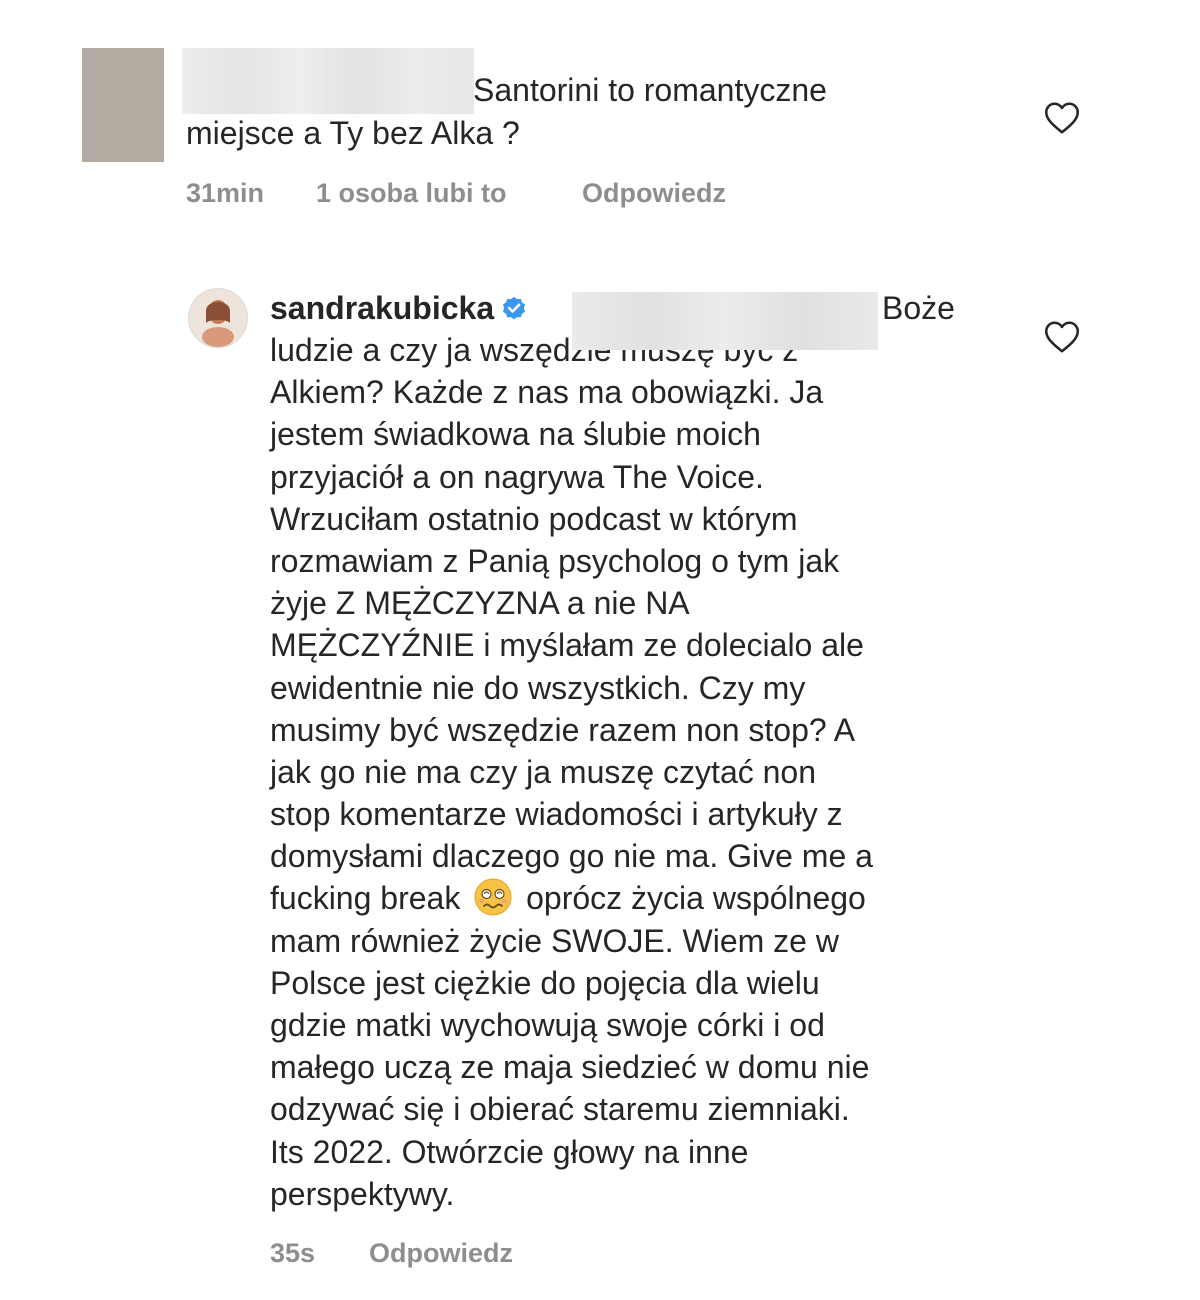 The width and height of the screenshot is (1200, 1300). Describe the element at coordinates (362, 1193) in the screenshot. I see `reply-text-line: perspektywy.` at that location.